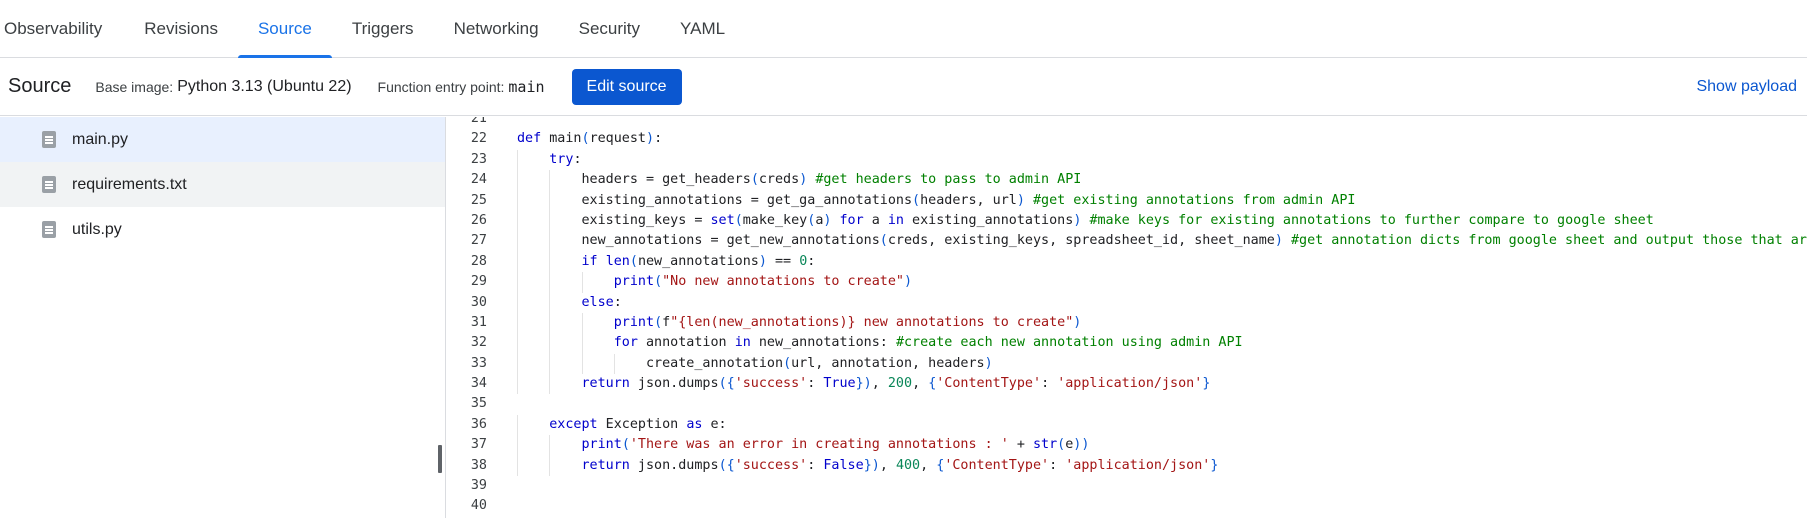 The height and width of the screenshot is (518, 1807). I want to click on code-token: annotation, so click(686, 343).